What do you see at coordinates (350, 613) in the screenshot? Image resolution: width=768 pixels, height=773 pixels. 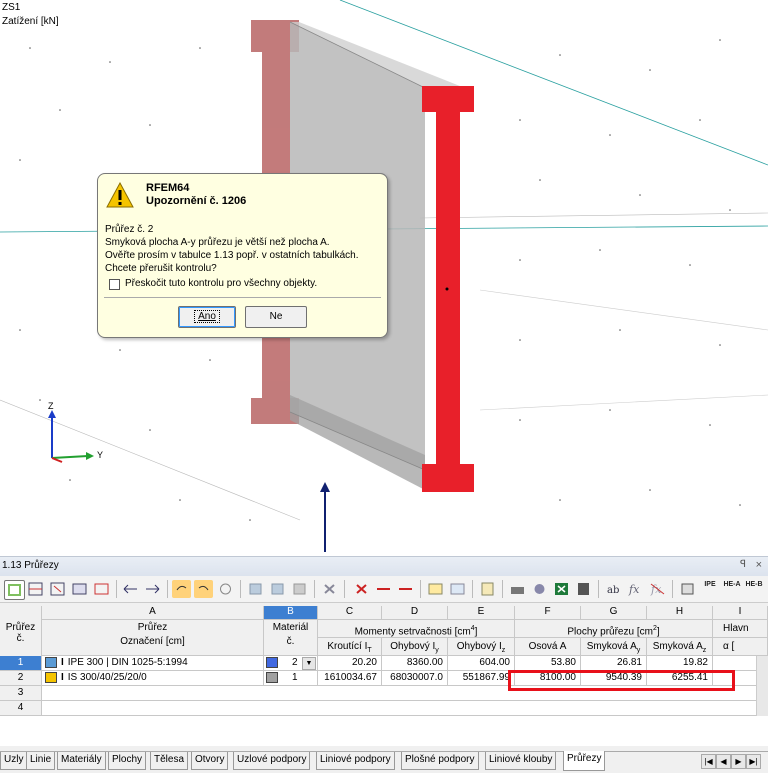 I see `col-letter-c: C` at bounding box center [350, 613].